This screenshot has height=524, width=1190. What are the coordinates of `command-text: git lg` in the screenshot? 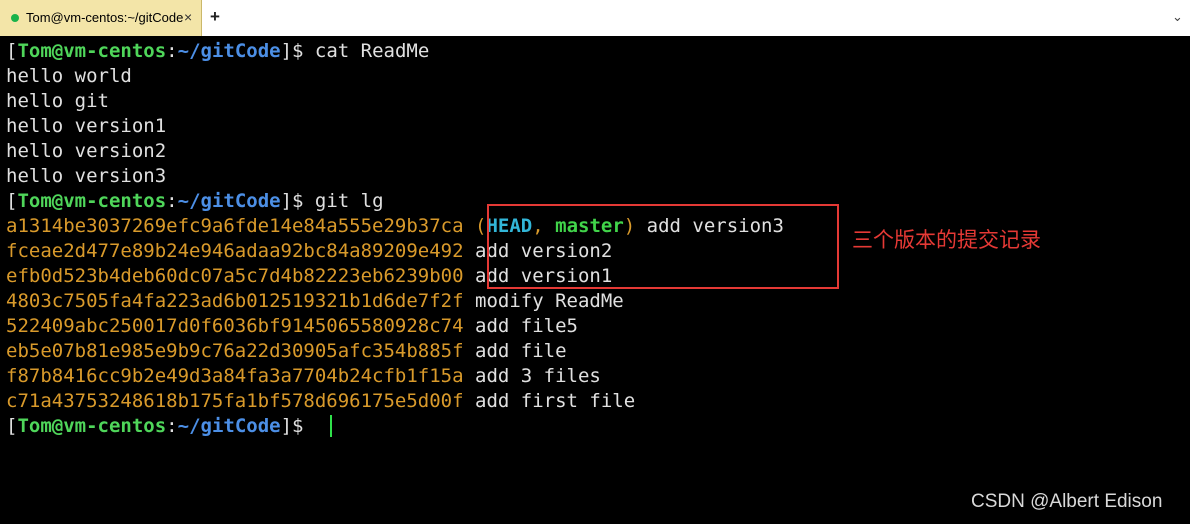 It's located at (349, 201).